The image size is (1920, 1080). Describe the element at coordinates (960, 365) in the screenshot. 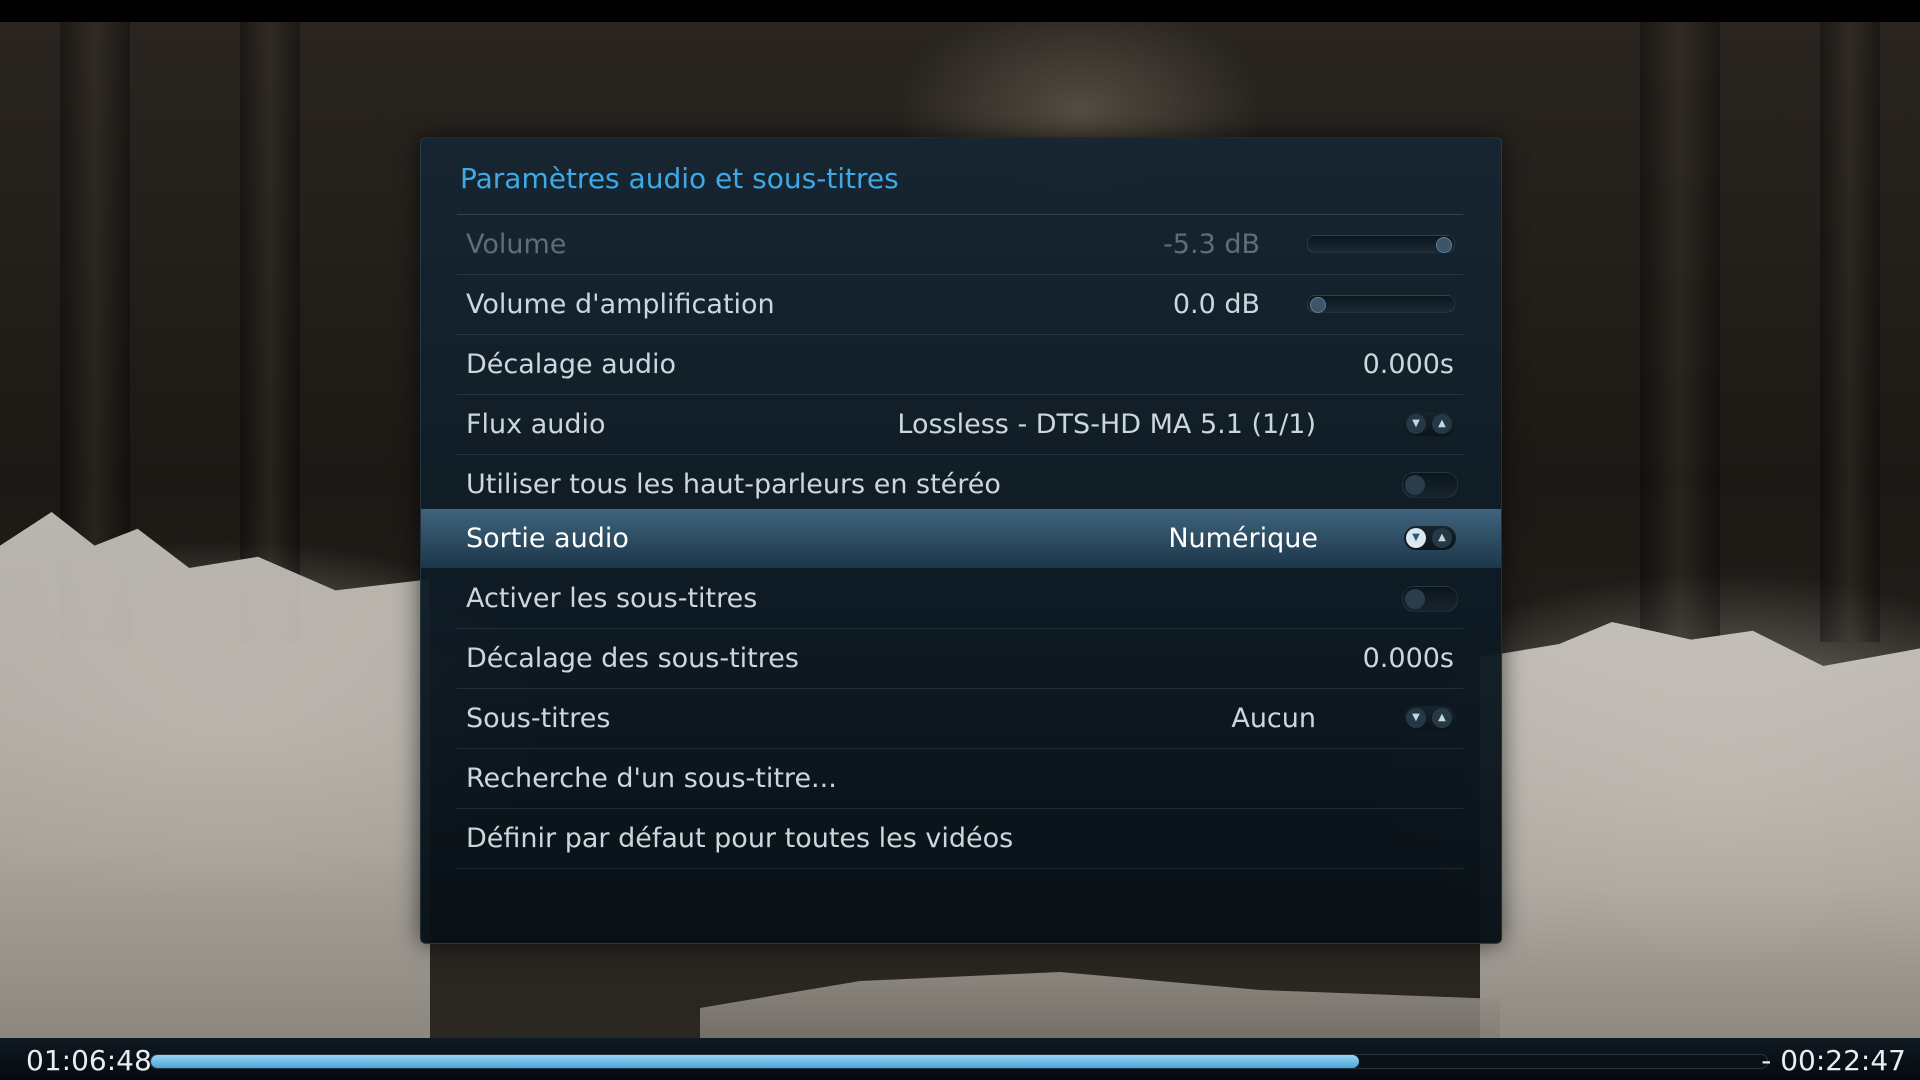

I see `audio-offset-row: Décalage audio 0.000s` at that location.